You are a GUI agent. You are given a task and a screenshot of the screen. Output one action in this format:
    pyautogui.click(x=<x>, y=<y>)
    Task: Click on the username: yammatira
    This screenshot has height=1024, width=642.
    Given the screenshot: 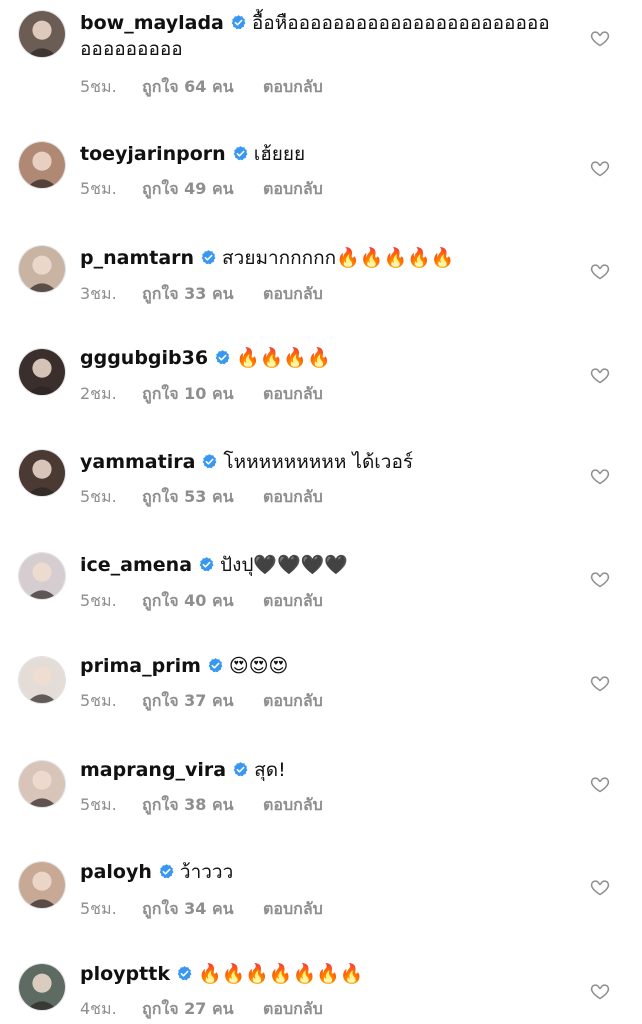 What is the action you would take?
    pyautogui.click(x=137, y=462)
    